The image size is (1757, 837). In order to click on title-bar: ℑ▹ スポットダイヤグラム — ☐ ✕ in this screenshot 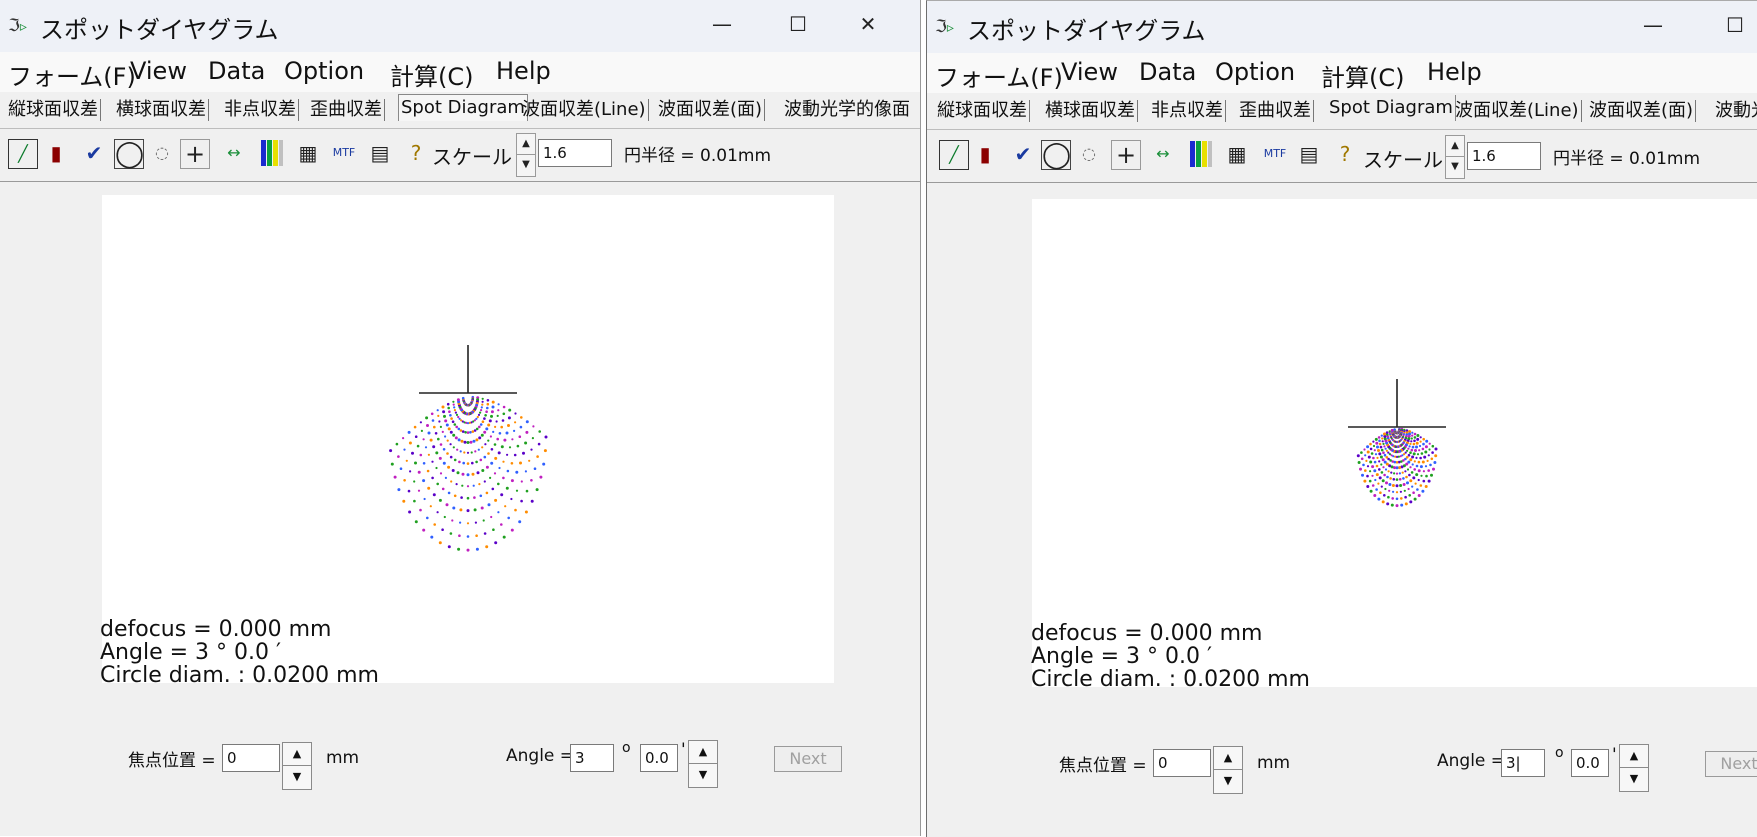, I will do `click(460, 26)`.